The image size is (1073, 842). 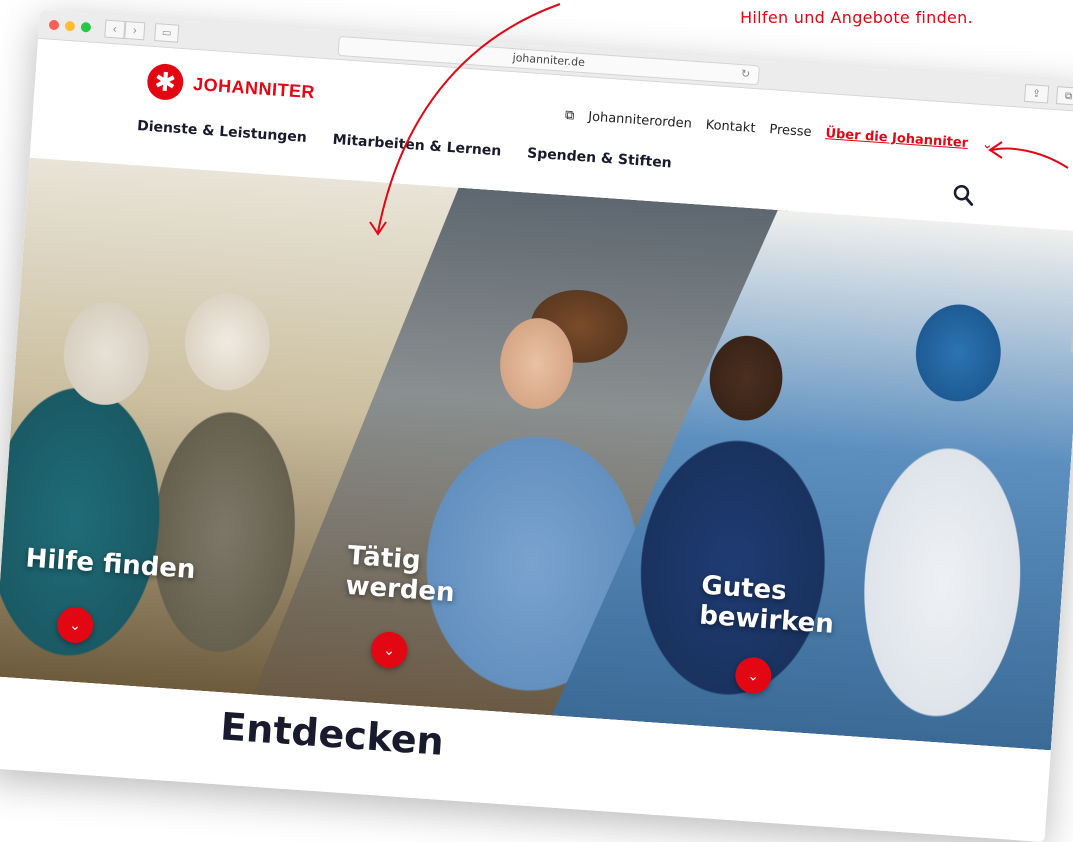 I want to click on logo-text: JOHANNITER, so click(x=254, y=87).